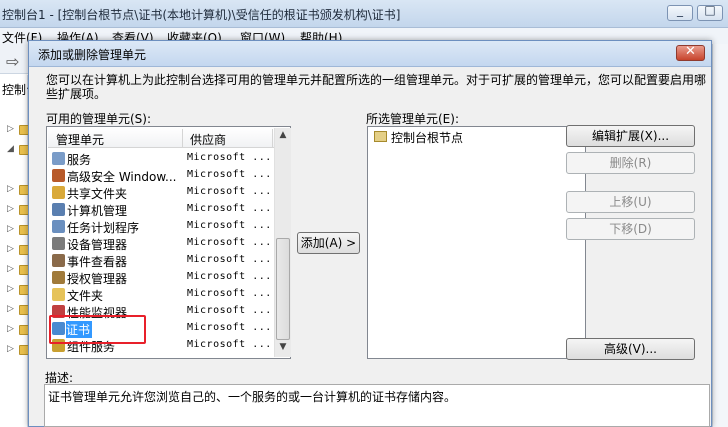 This screenshot has width=728, height=427. What do you see at coordinates (10, 149) in the screenshot?
I see `collapse-arrow-icon: ◢` at bounding box center [10, 149].